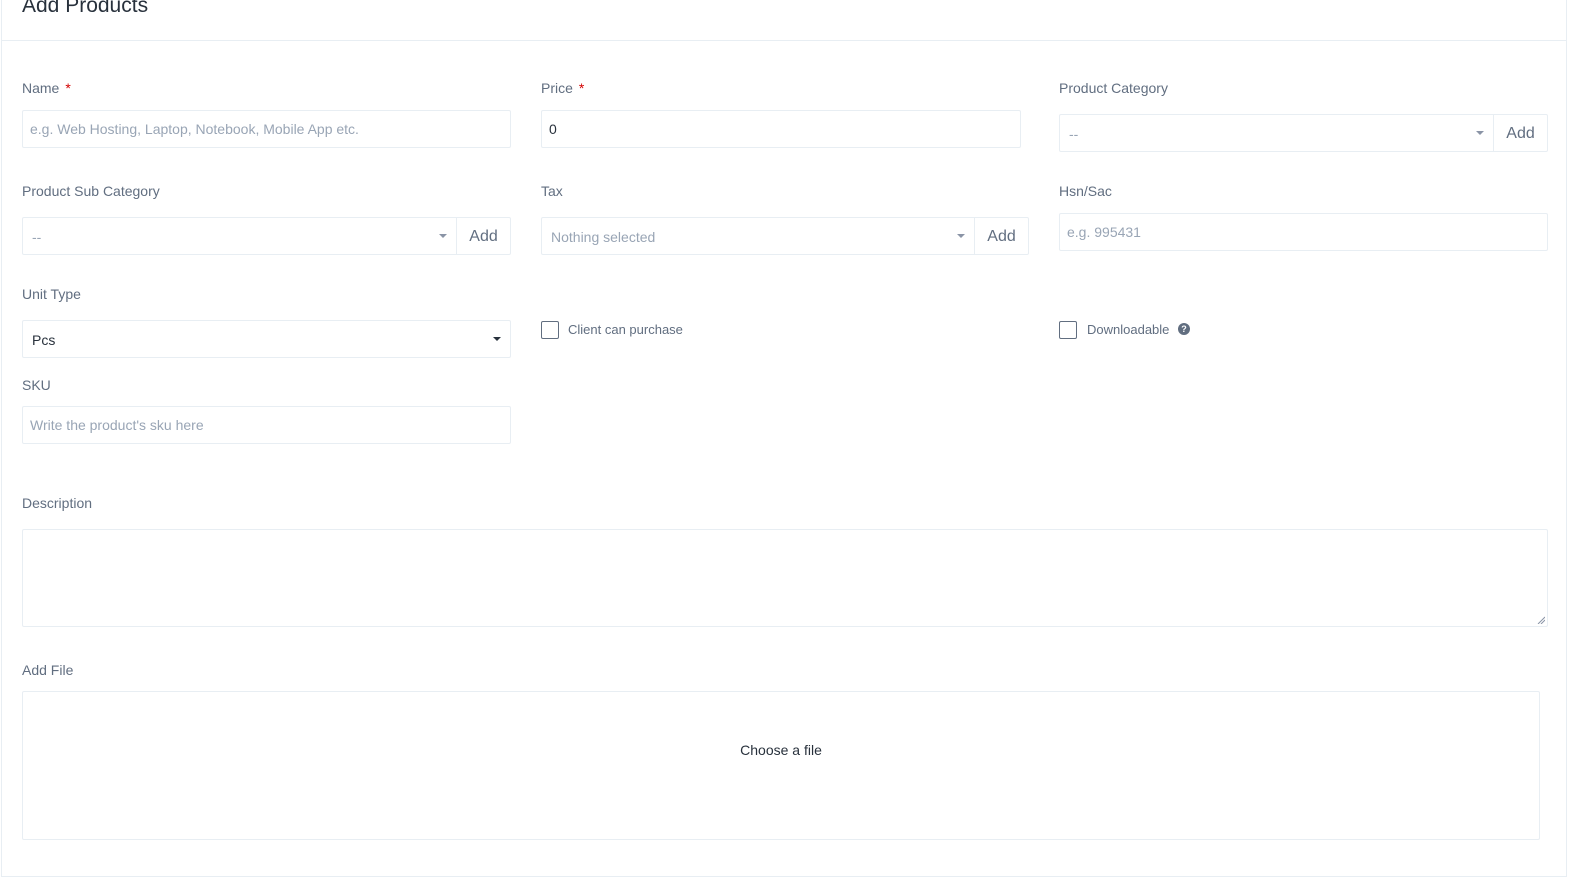 This screenshot has width=1574, height=881. Describe the element at coordinates (625, 329) in the screenshot. I see `client-can-purchase-label: Client can purchase` at that location.